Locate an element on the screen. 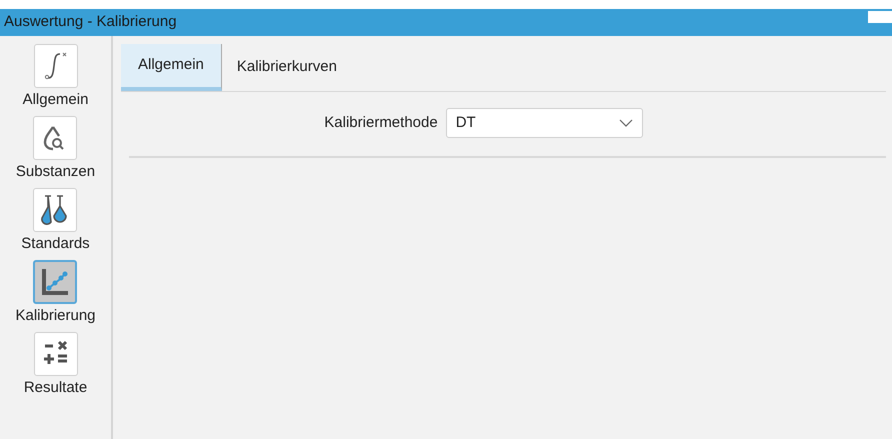 The width and height of the screenshot is (892, 439). sidebar-item: Kalibrierung is located at coordinates (55, 293).